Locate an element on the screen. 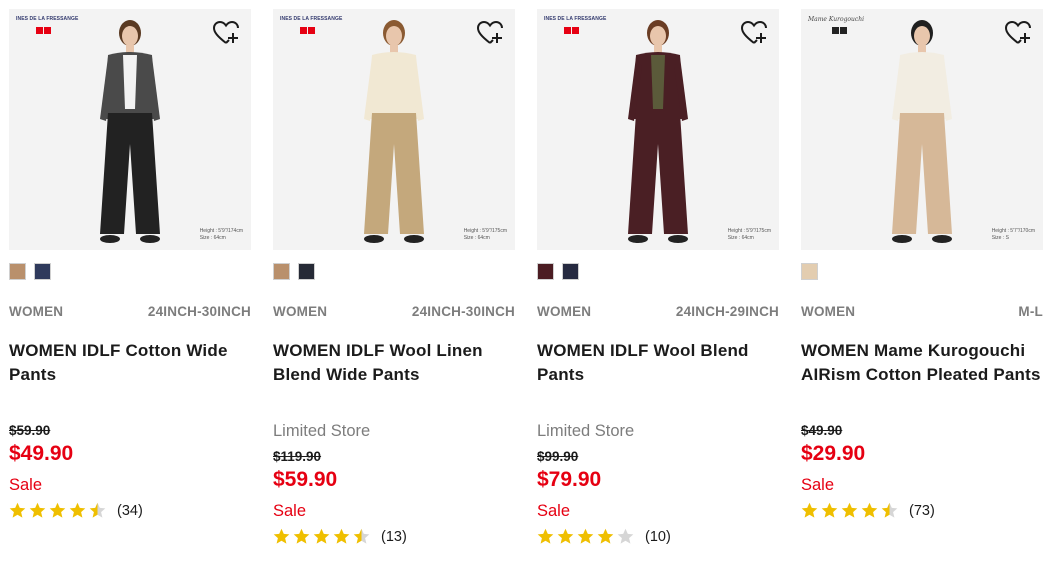 This screenshot has height=564, width=1055. size-range: 24INCH-29INCH is located at coordinates (727, 311).